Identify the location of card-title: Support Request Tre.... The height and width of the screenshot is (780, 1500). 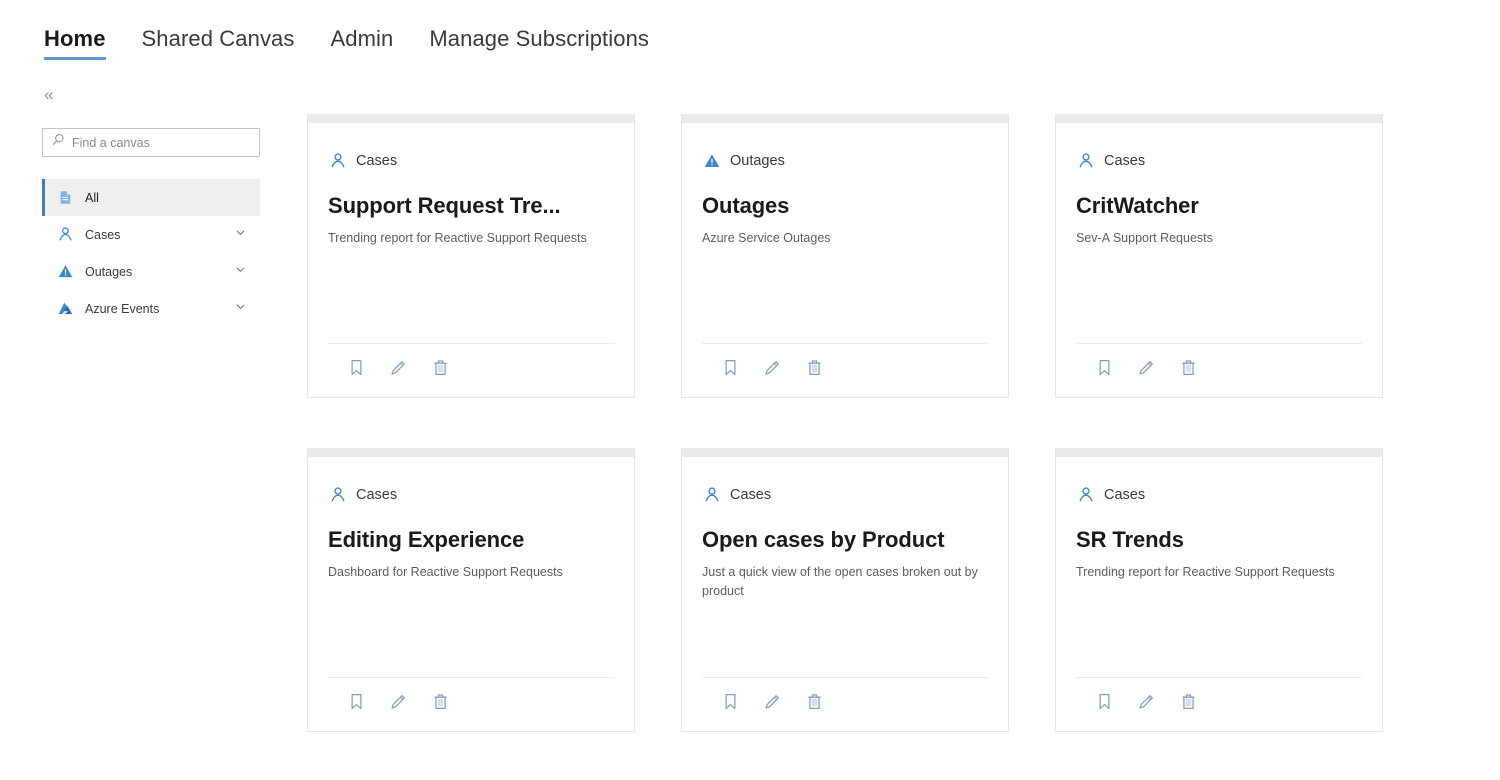
(444, 205).